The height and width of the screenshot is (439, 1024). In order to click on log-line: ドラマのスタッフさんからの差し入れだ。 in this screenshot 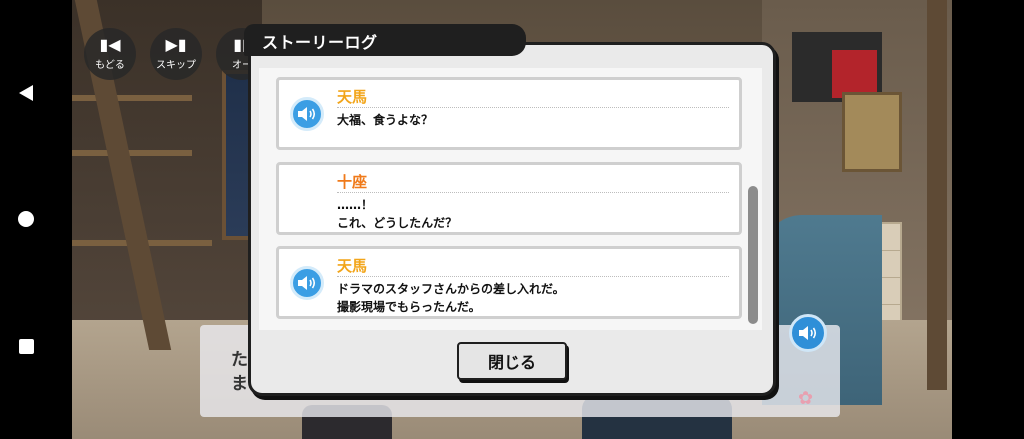, I will do `click(451, 289)`.